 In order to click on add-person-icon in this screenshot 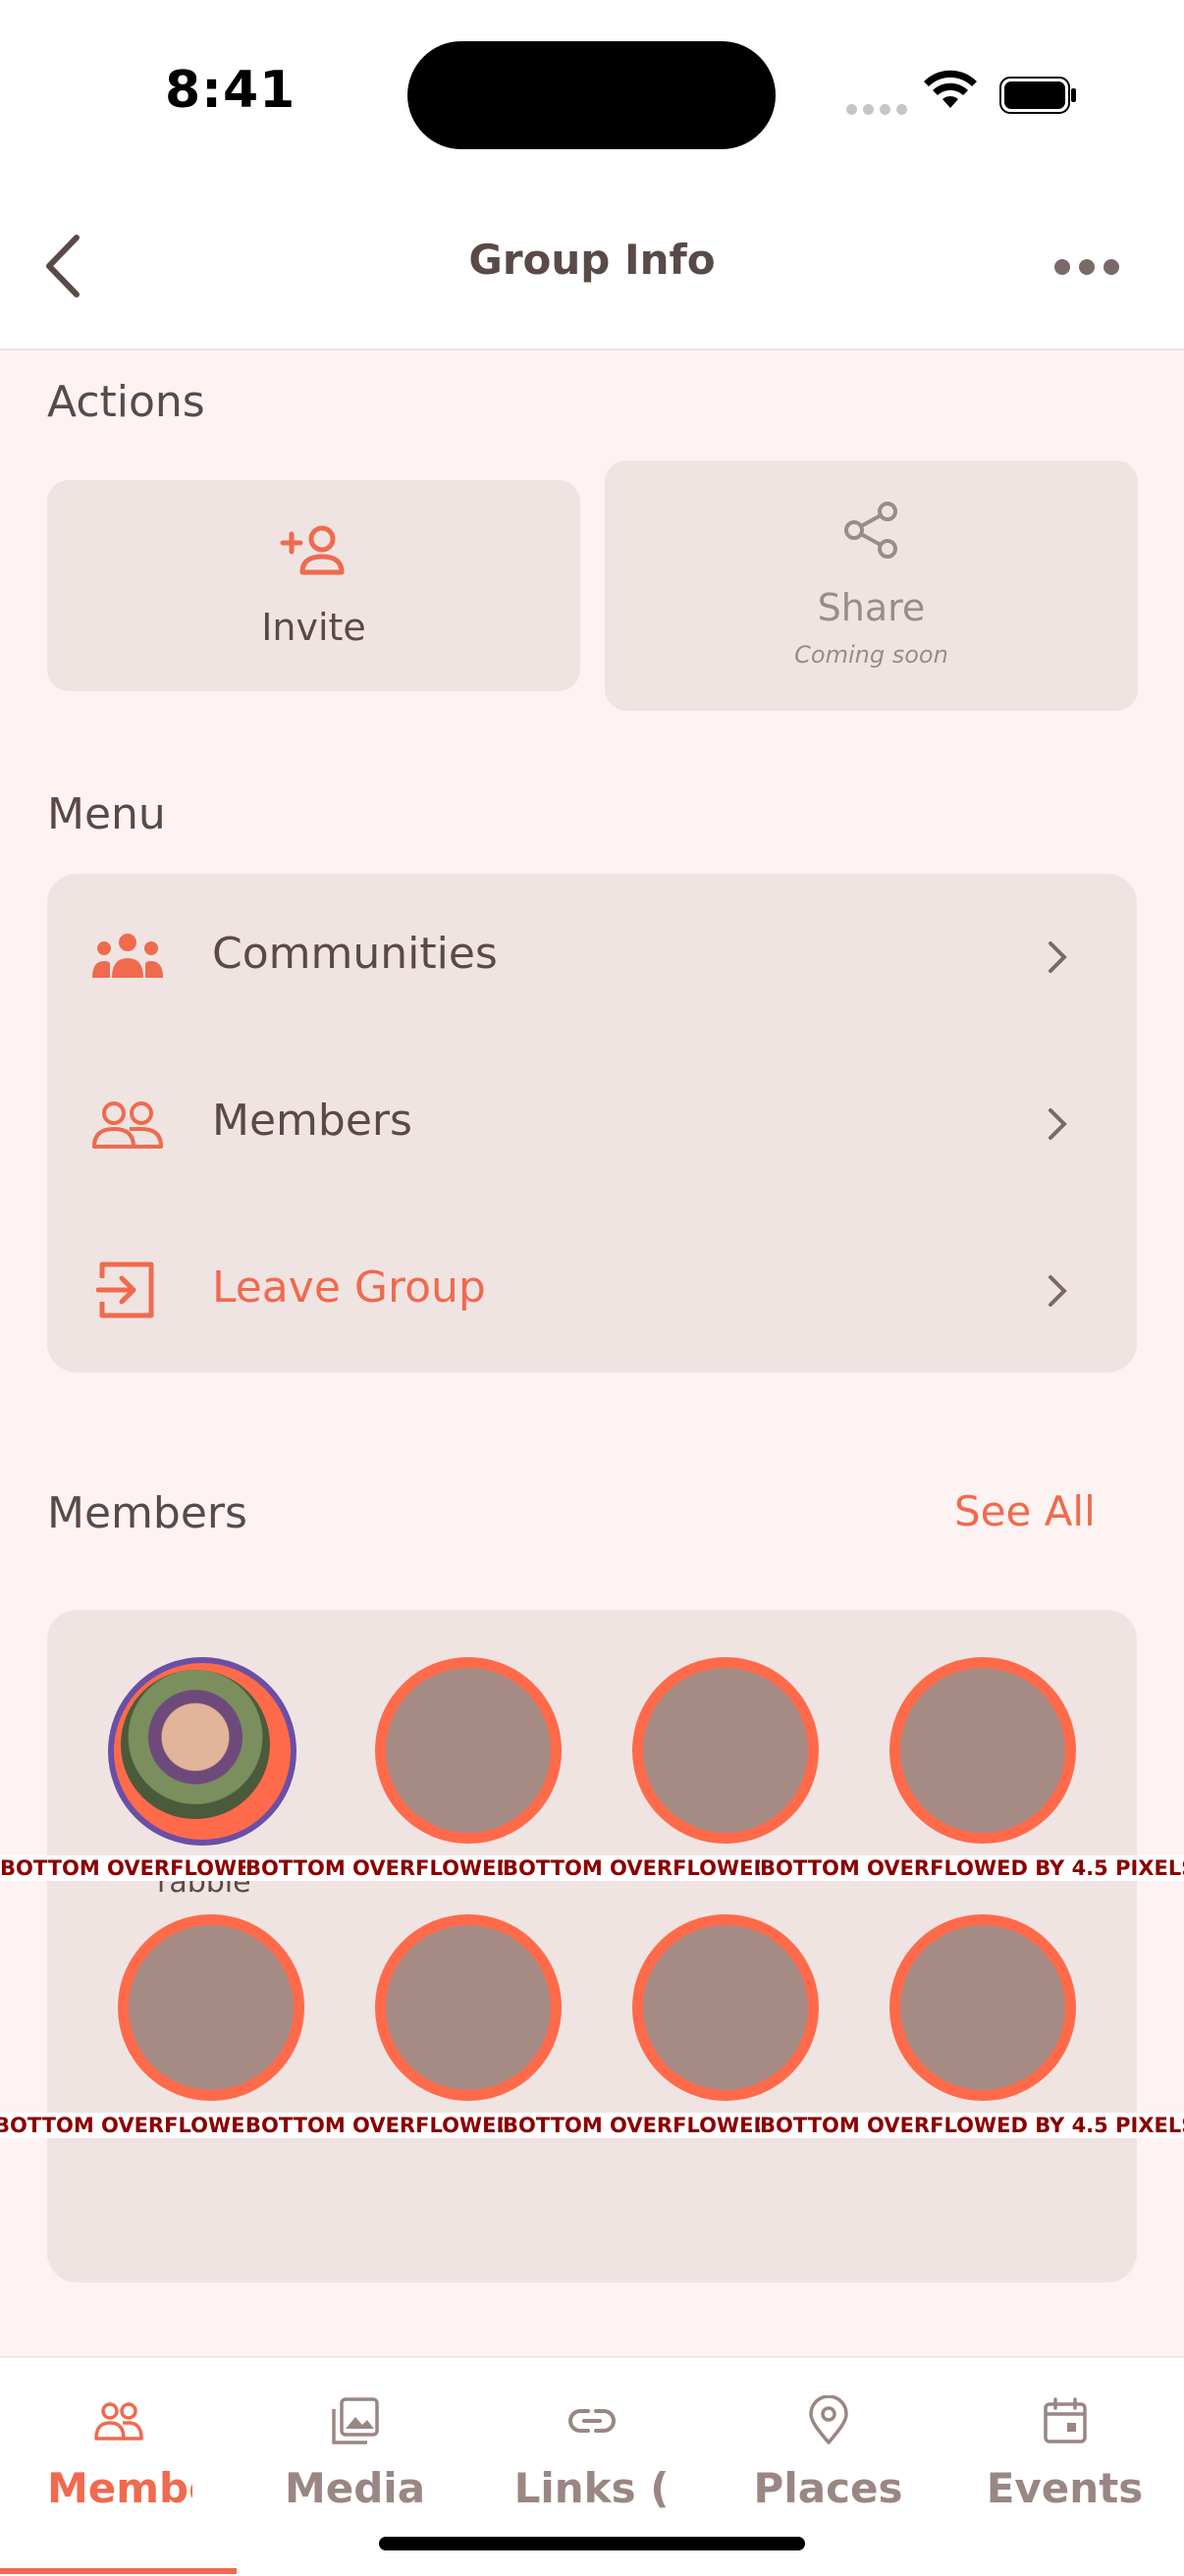, I will do `click(312, 550)`.